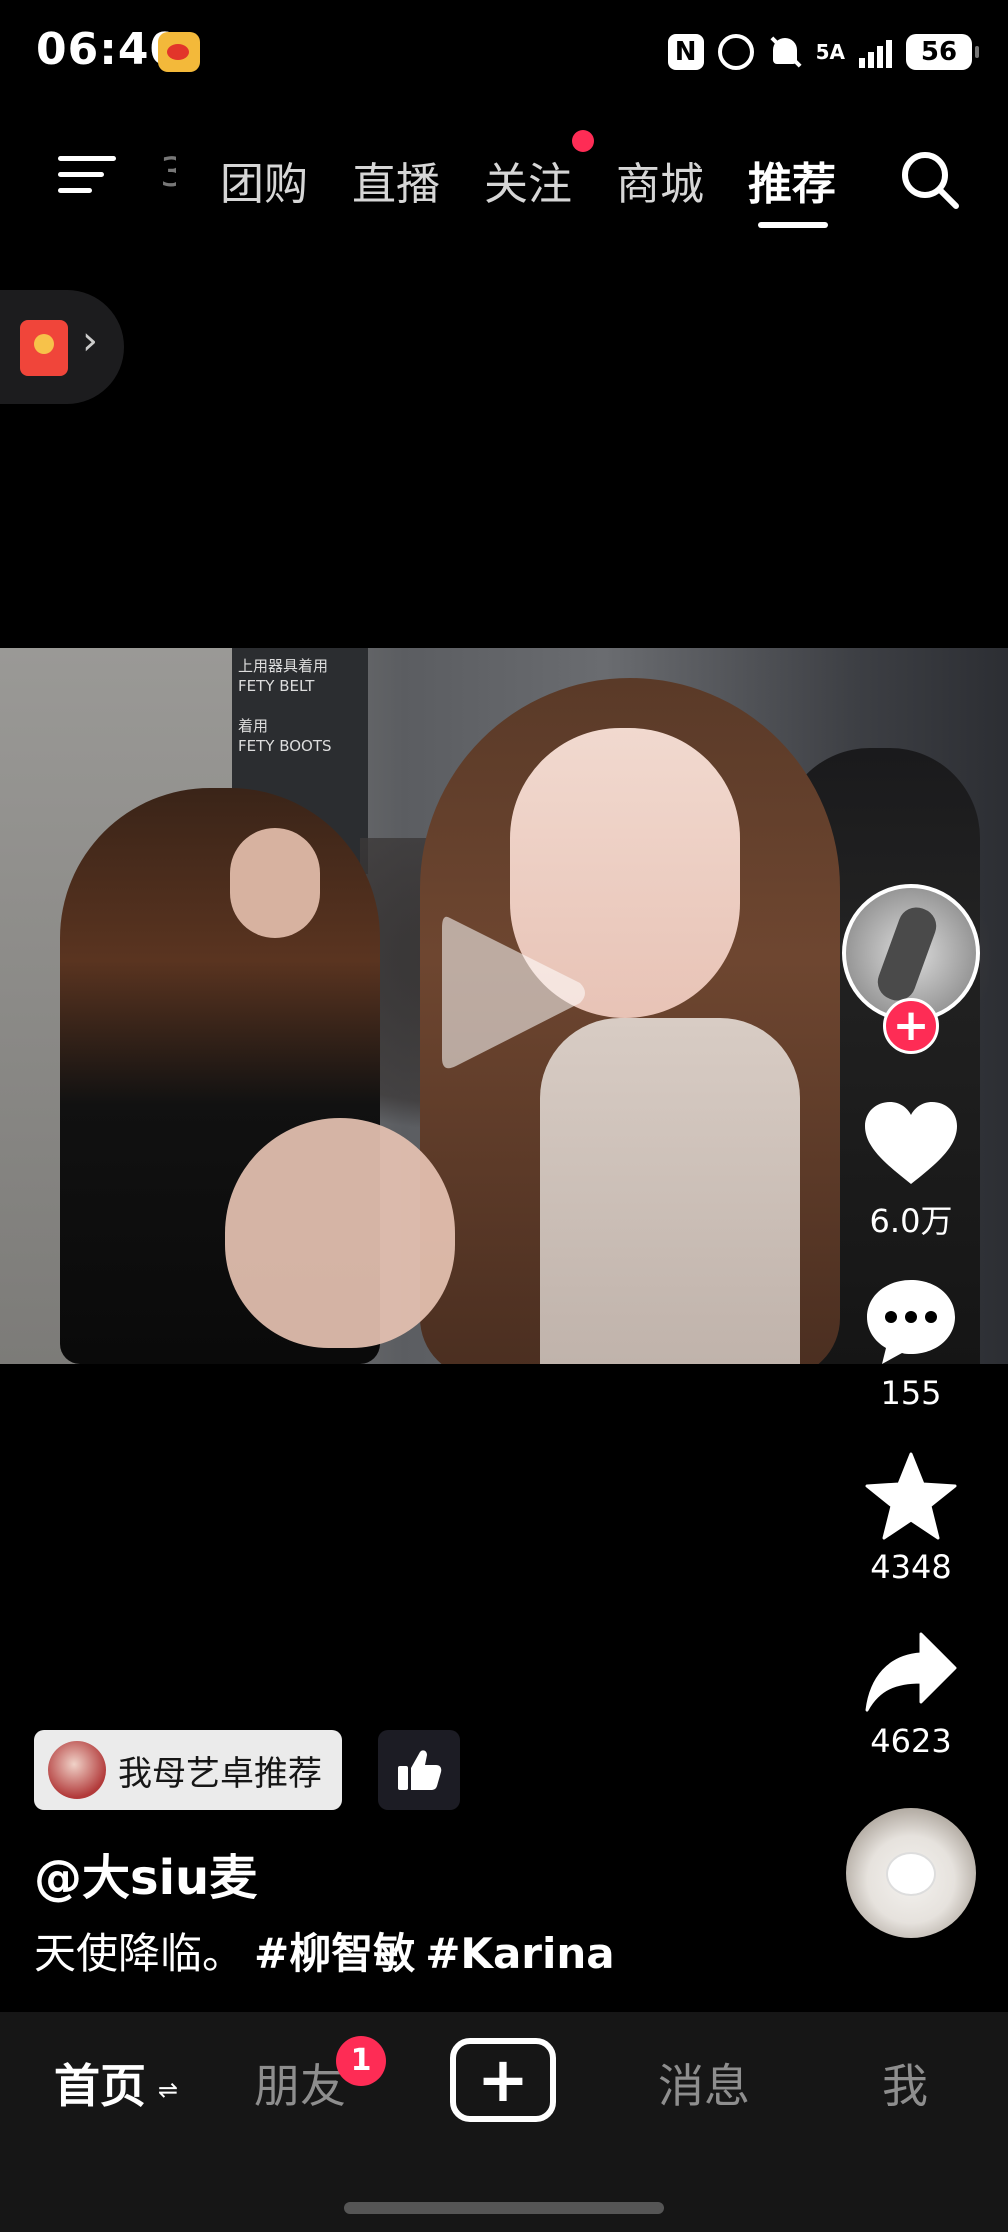 The image size is (1008, 2232). What do you see at coordinates (930, 180) in the screenshot?
I see `search-icon` at bounding box center [930, 180].